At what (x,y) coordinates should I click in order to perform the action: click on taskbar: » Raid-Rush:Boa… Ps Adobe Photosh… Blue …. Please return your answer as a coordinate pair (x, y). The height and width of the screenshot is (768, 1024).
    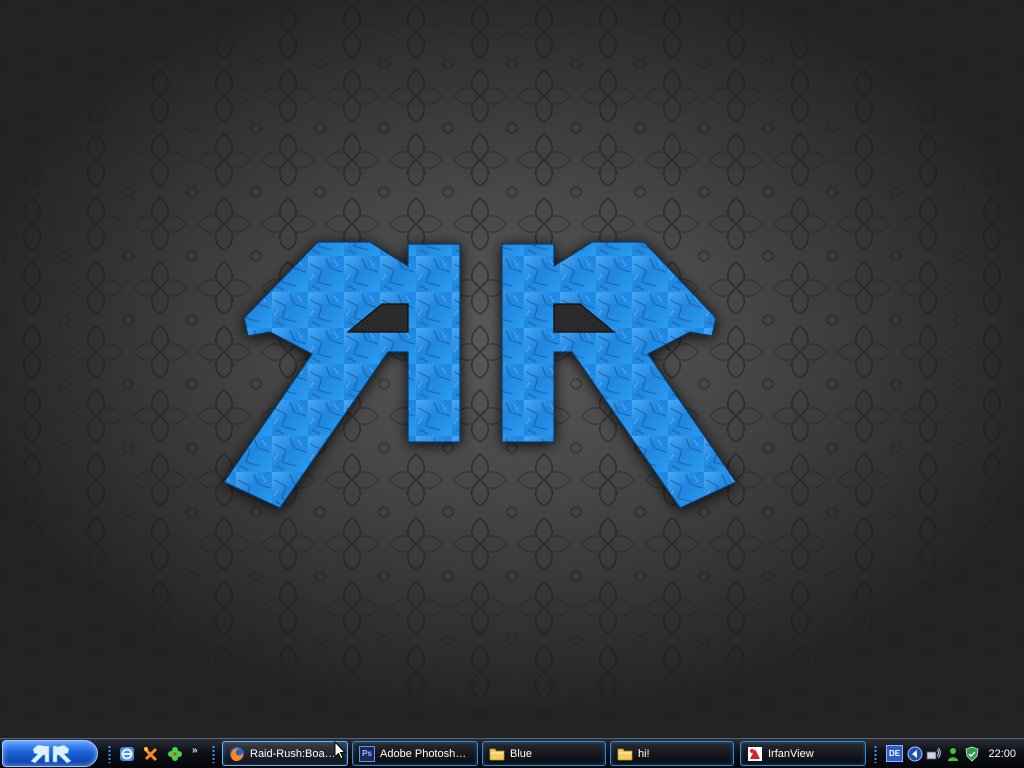
    Looking at the image, I should click on (512, 753).